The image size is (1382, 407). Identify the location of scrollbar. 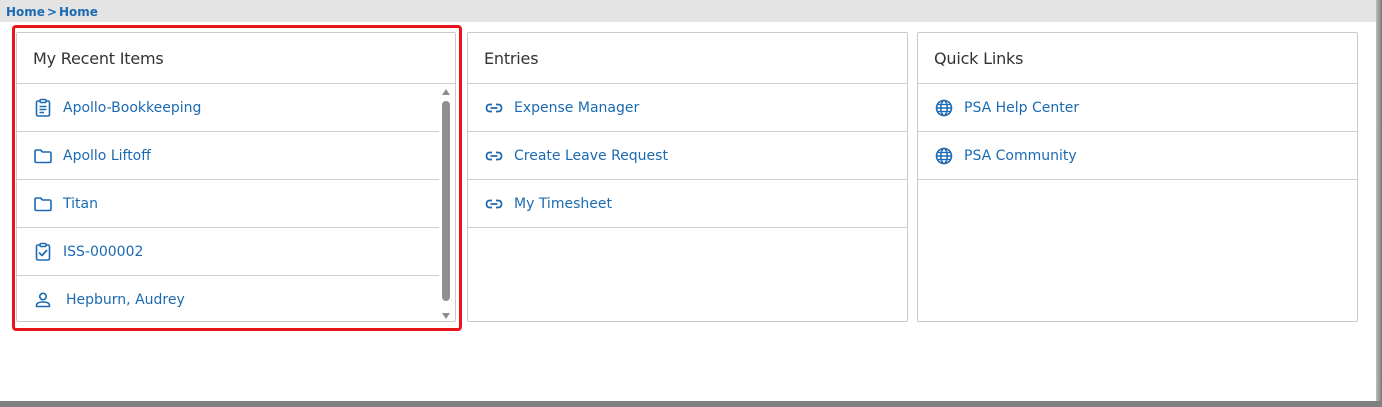
(446, 203).